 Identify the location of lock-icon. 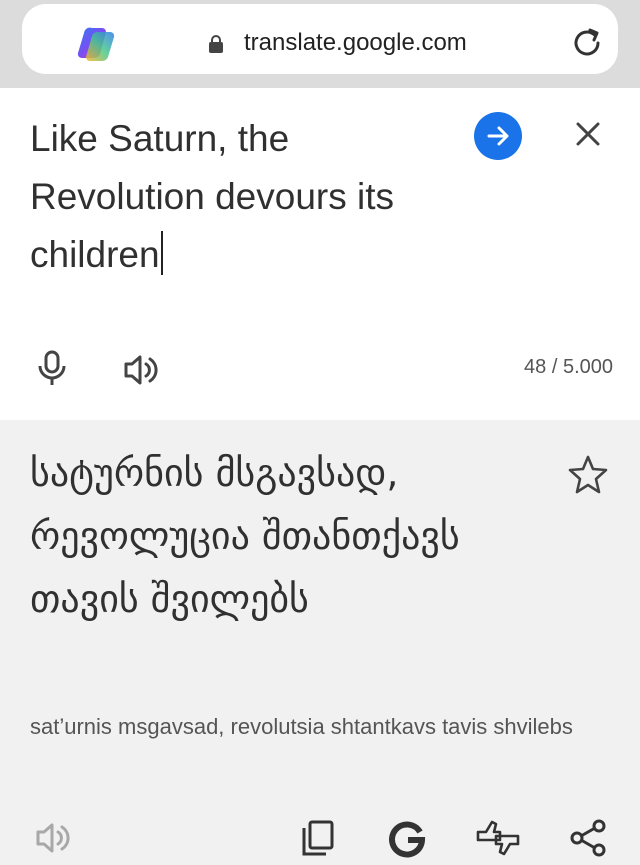
(216, 44).